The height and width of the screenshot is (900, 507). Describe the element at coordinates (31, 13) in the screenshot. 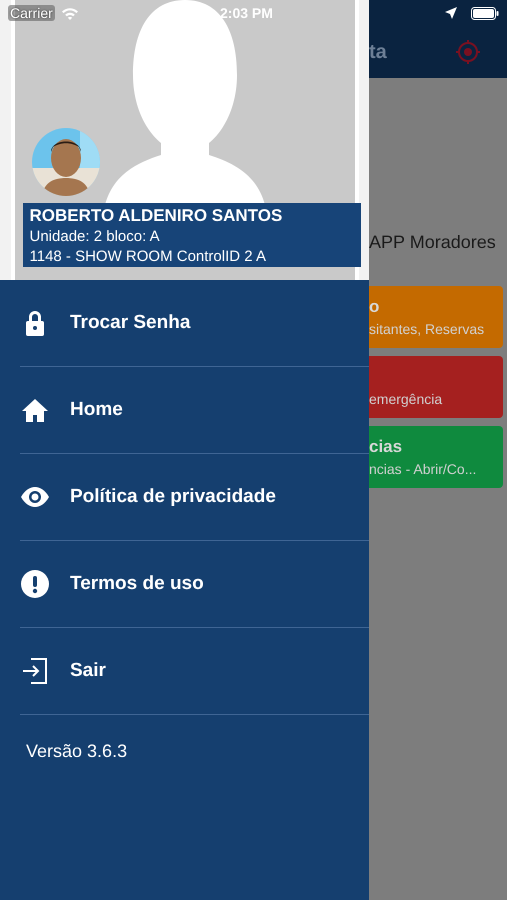

I see `carrier-text: Carrier` at that location.